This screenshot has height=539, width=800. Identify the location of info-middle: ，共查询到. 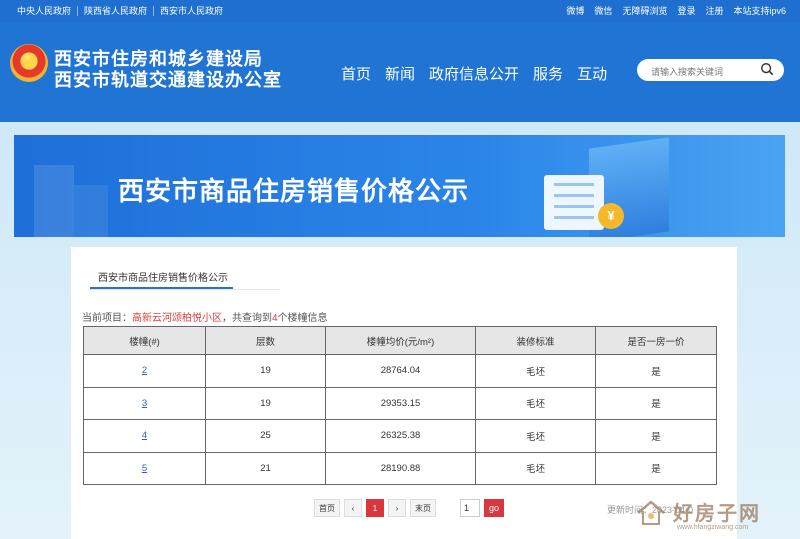
(247, 318).